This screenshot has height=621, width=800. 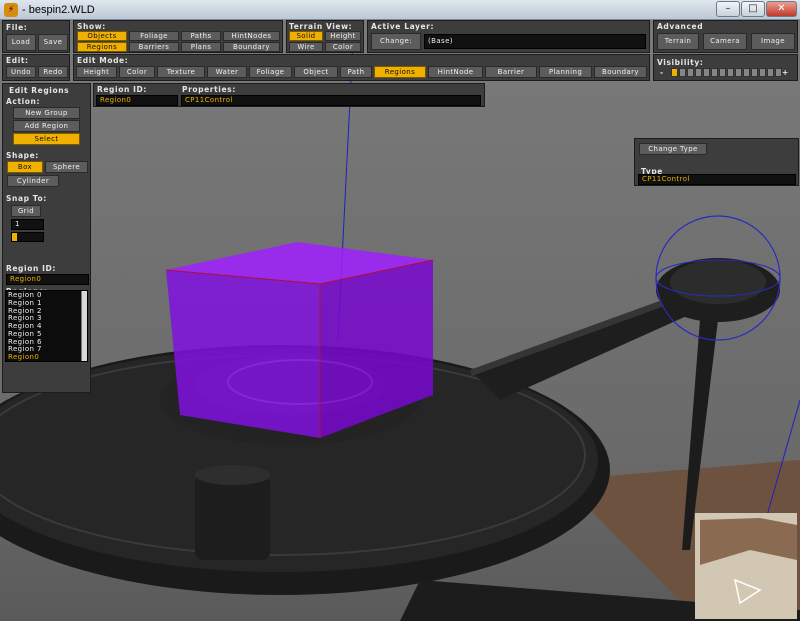 I want to click on active-layer-label: Active Layer:, so click(x=403, y=26).